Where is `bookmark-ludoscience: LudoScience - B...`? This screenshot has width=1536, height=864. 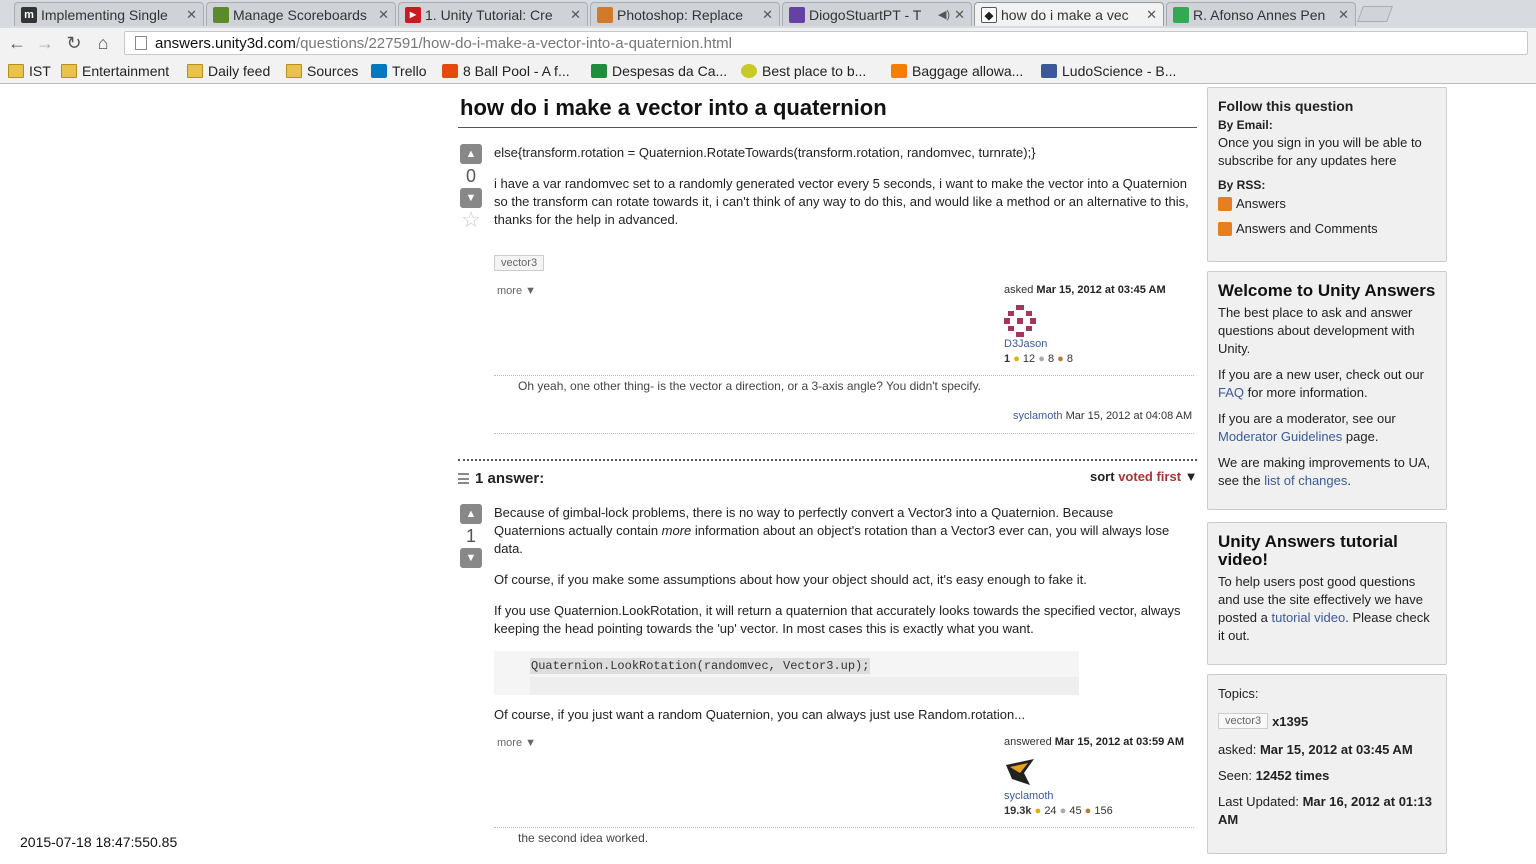
bookmark-ludoscience: LudoScience - B... is located at coordinates (1108, 71).